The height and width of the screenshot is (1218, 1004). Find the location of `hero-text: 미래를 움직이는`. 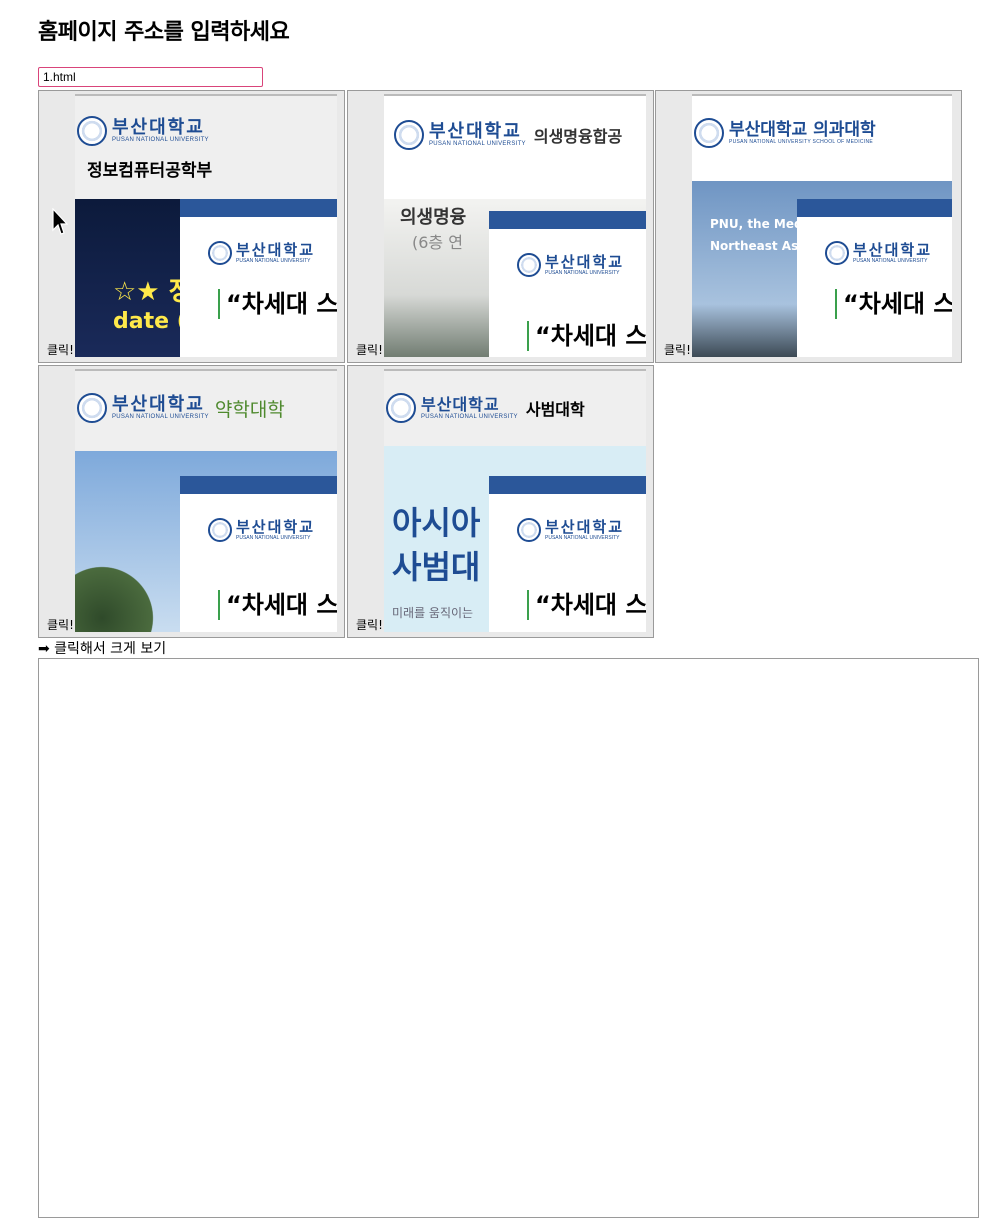

hero-text: 미래를 움직이는 is located at coordinates (433, 613).